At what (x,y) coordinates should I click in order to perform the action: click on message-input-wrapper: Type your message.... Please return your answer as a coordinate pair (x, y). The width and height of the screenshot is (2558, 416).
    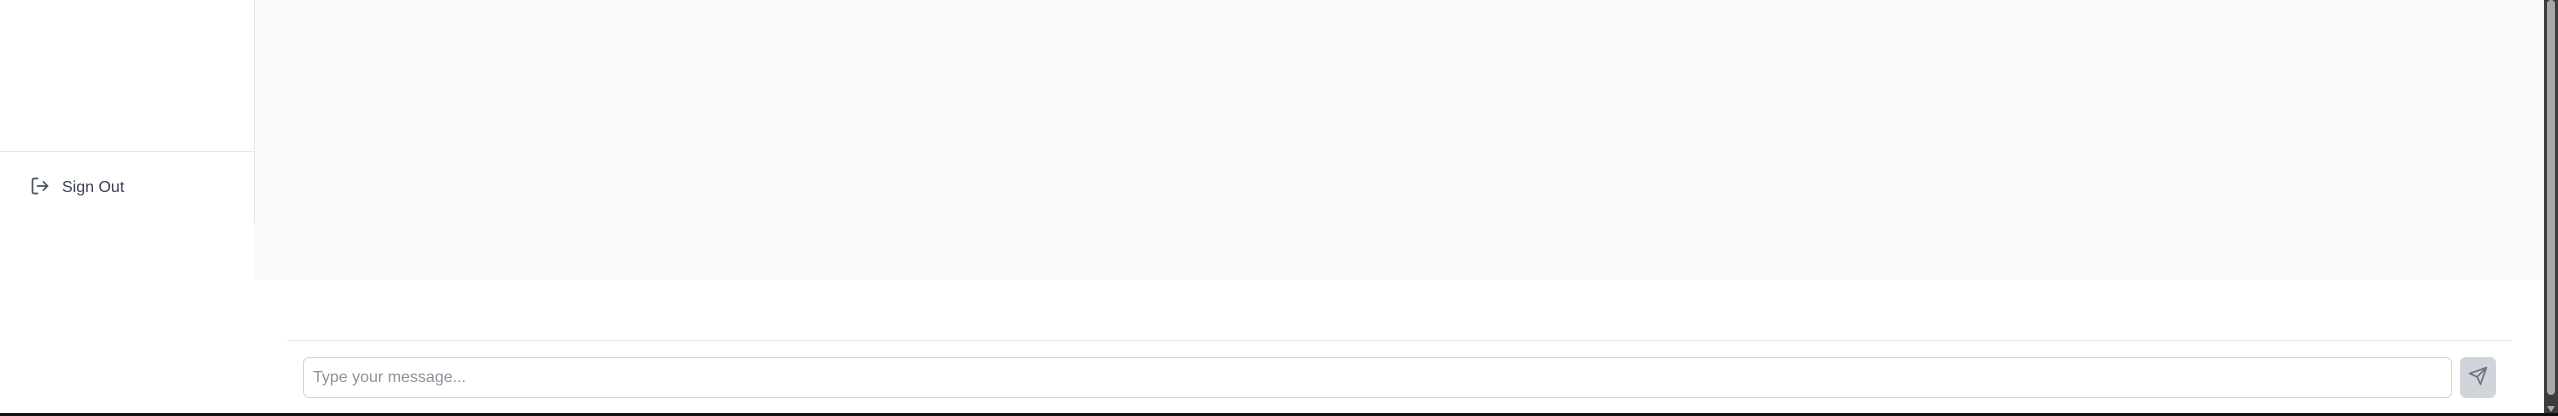
    Looking at the image, I should click on (1377, 377).